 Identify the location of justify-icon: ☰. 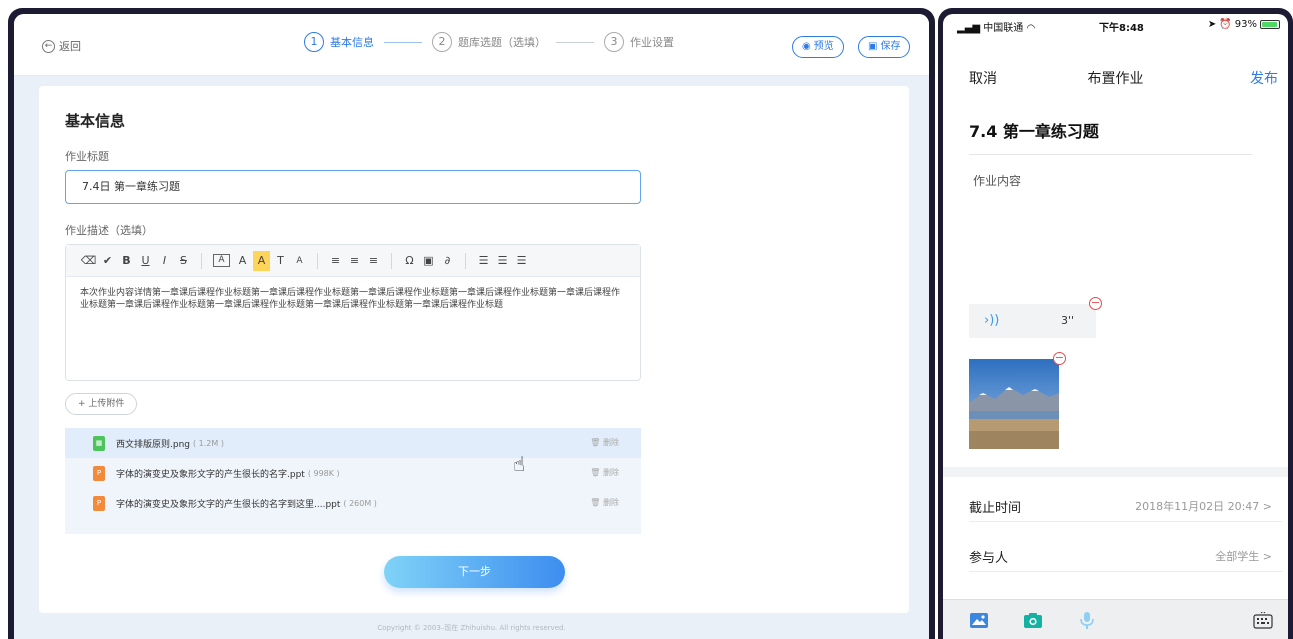
(521, 261).